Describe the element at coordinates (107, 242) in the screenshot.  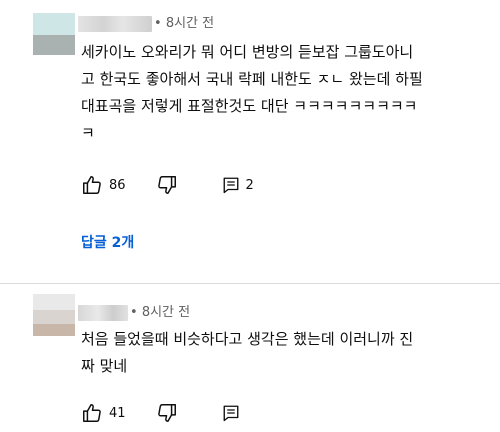
I see `view-replies-button: 답글 2개` at that location.